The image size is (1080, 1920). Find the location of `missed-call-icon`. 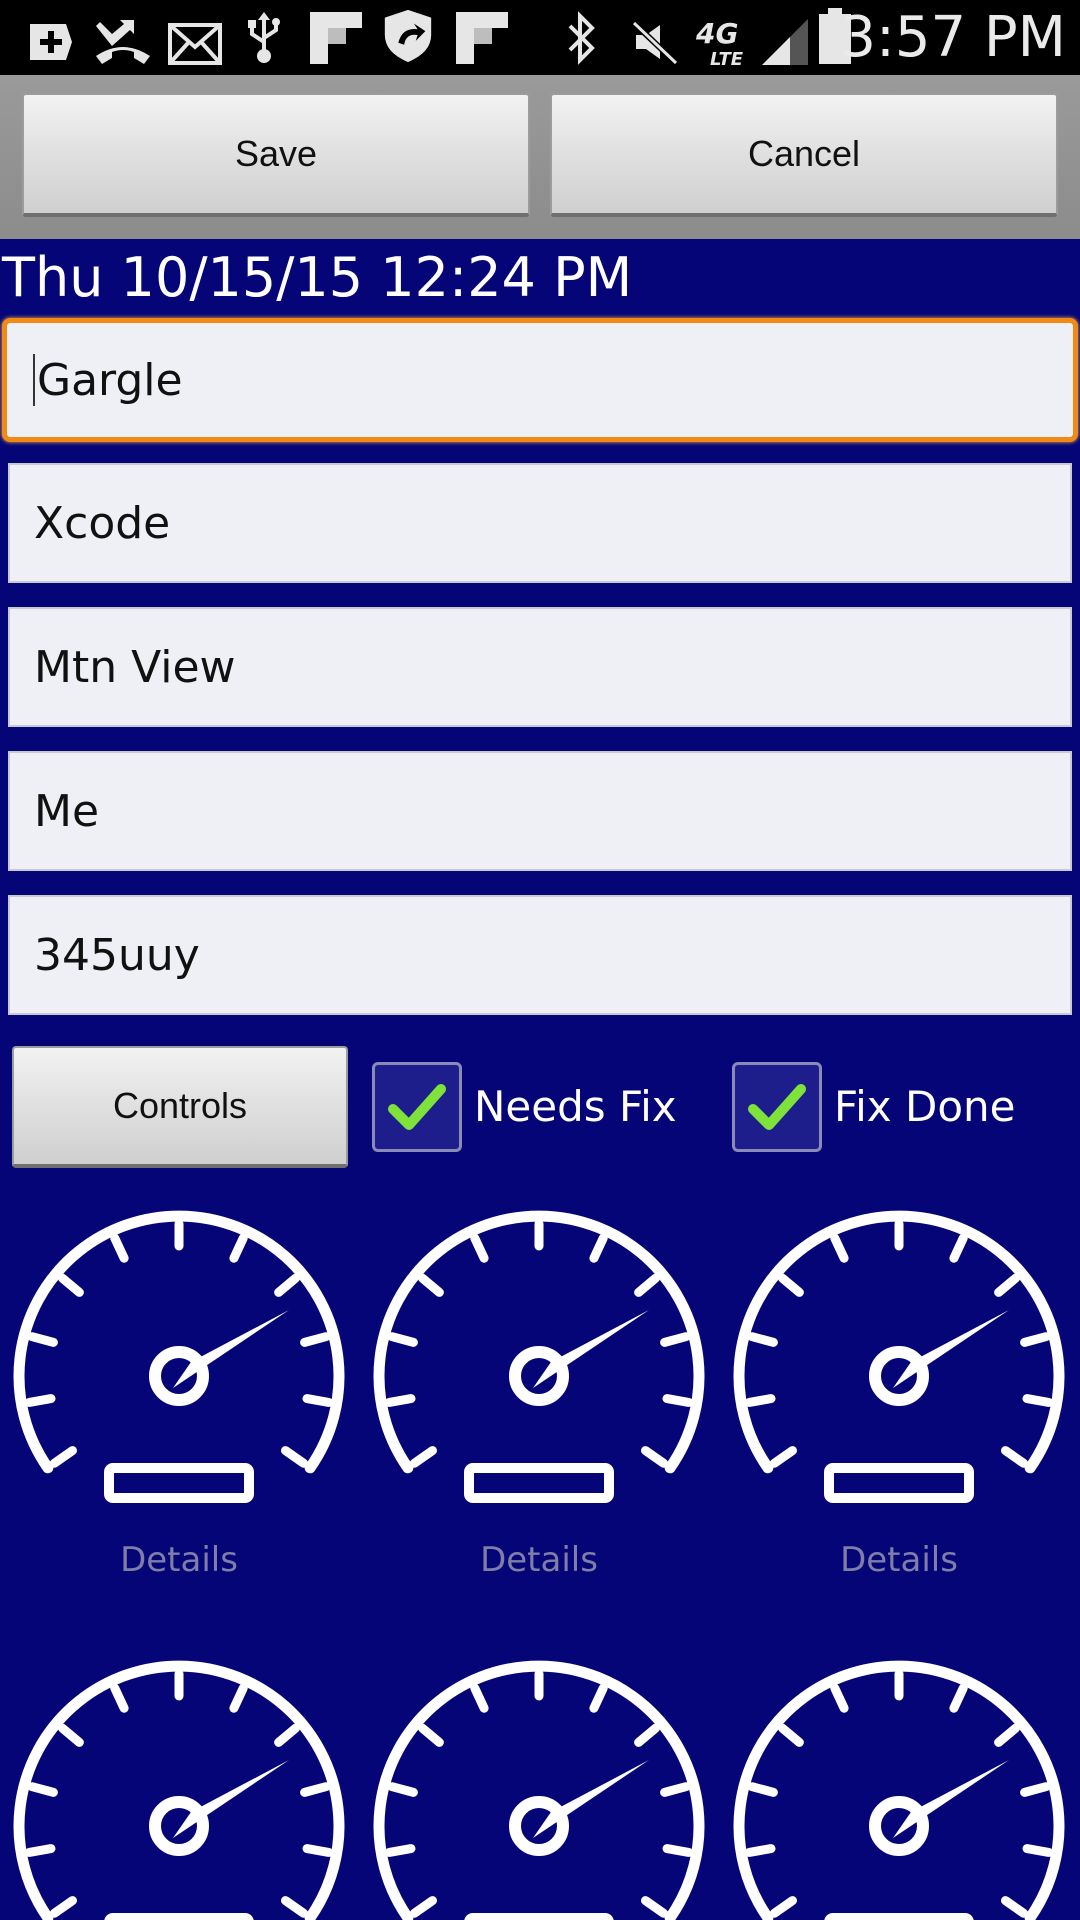

missed-call-icon is located at coordinates (123, 42).